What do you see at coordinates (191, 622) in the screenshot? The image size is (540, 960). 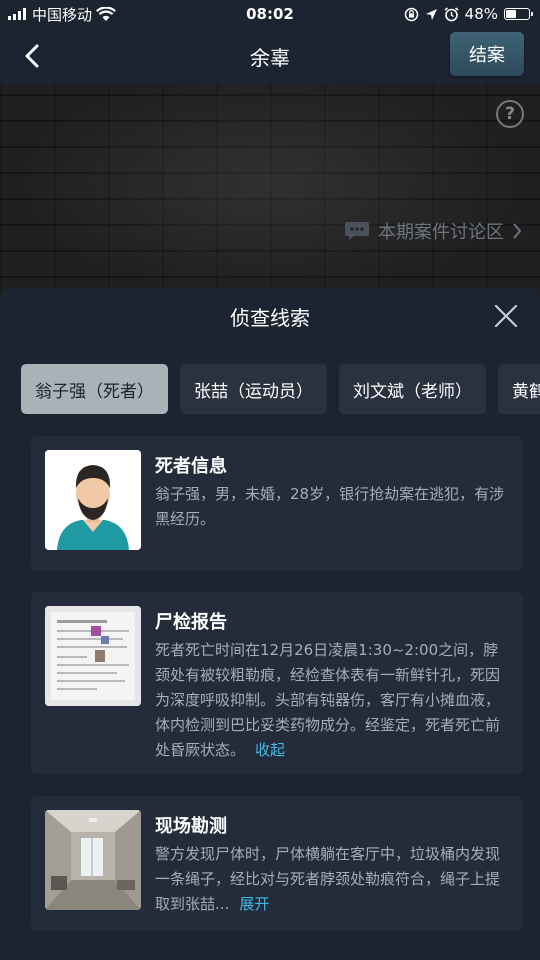 I see `card-title: 尸检报告` at bounding box center [191, 622].